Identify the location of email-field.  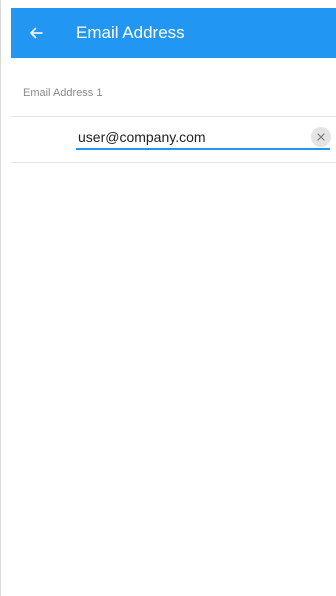
(203, 138).